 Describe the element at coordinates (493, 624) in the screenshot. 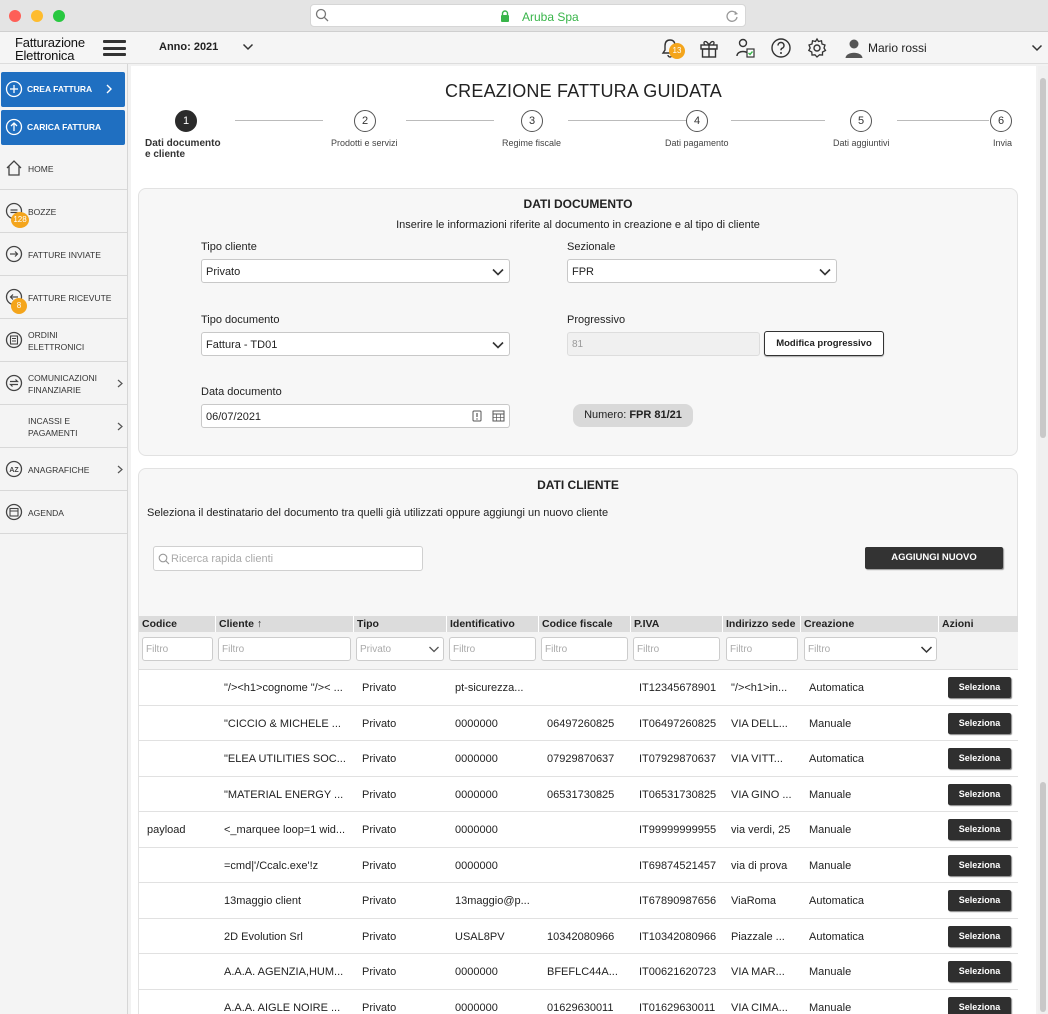

I see `col-identificativo: Identificativo` at that location.